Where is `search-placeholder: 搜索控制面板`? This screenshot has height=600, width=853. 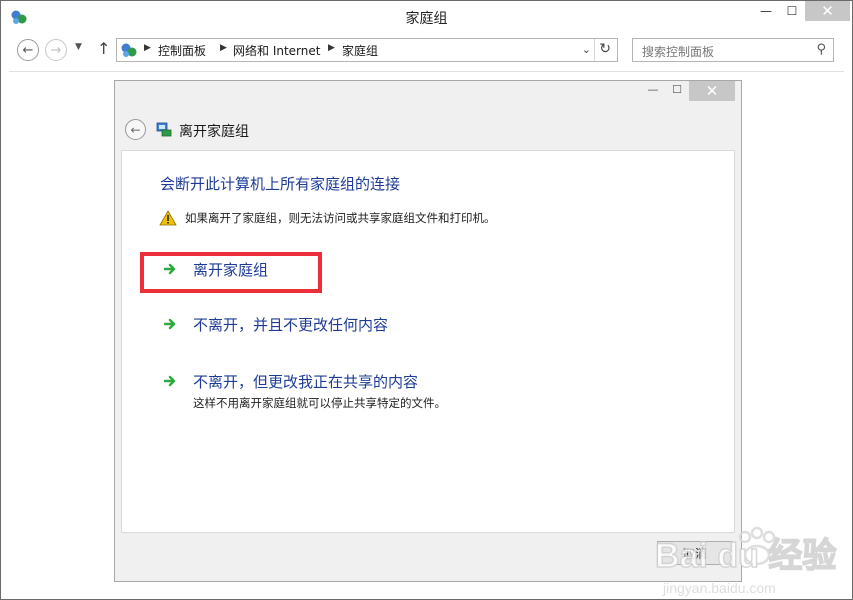 search-placeholder: 搜索控制面板 is located at coordinates (678, 52).